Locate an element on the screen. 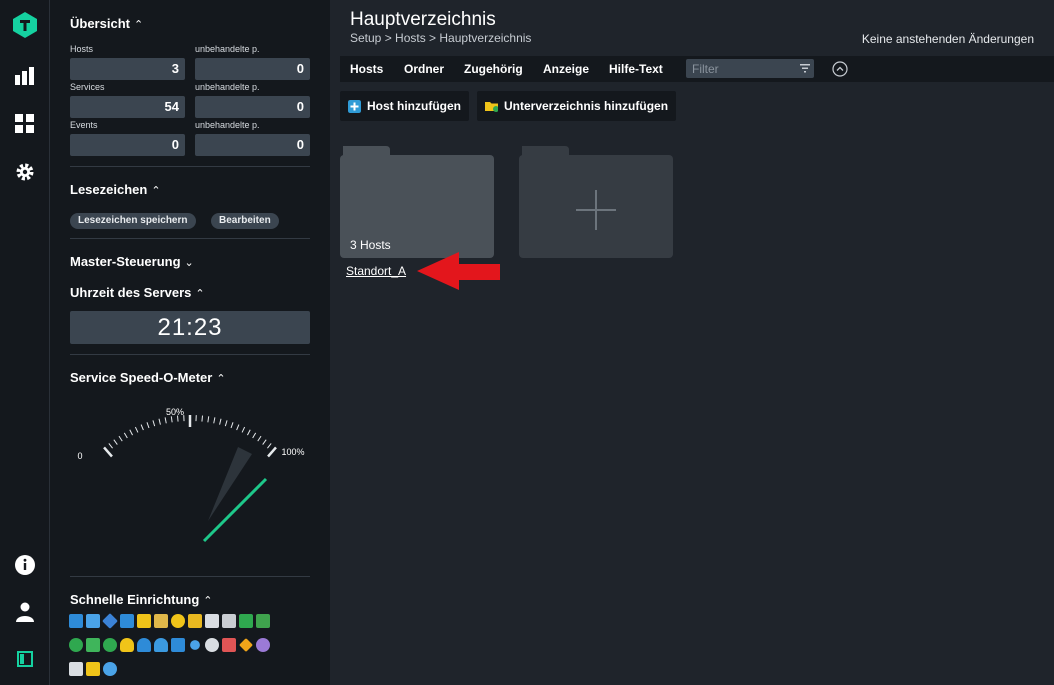 This screenshot has height=685, width=1054. network-quick-icon is located at coordinates (76, 645).